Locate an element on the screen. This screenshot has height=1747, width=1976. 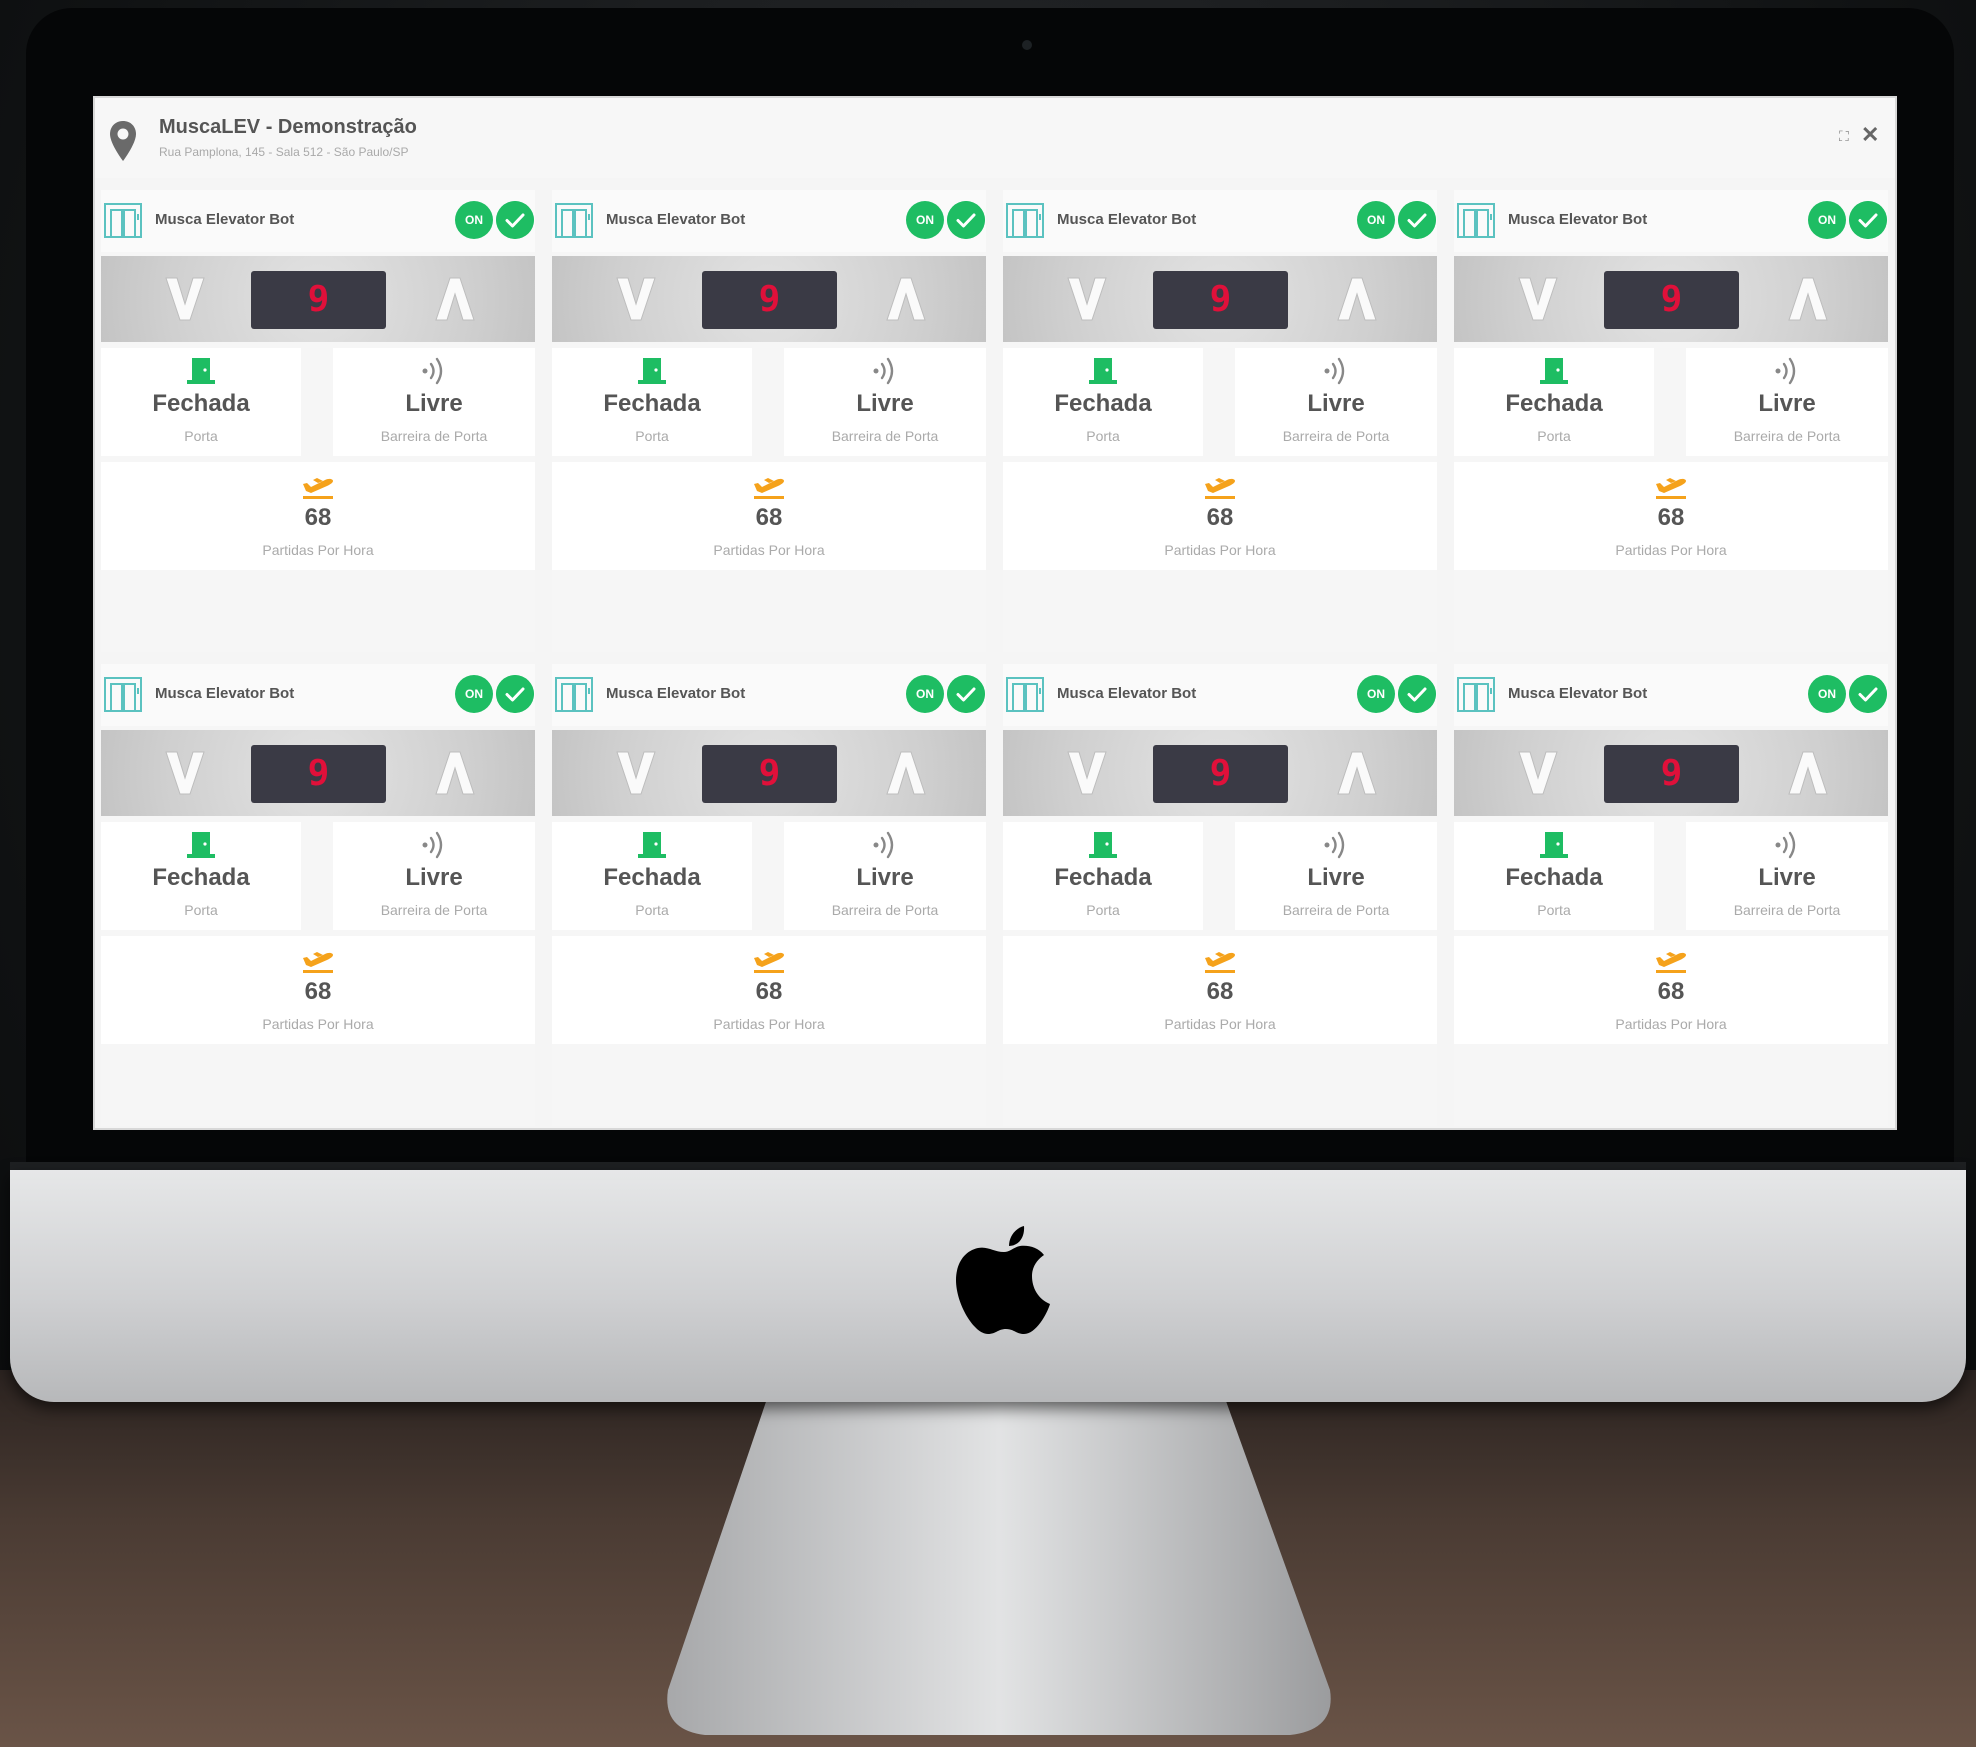
site-name: MuscaLEV - Demonstração is located at coordinates (288, 127).